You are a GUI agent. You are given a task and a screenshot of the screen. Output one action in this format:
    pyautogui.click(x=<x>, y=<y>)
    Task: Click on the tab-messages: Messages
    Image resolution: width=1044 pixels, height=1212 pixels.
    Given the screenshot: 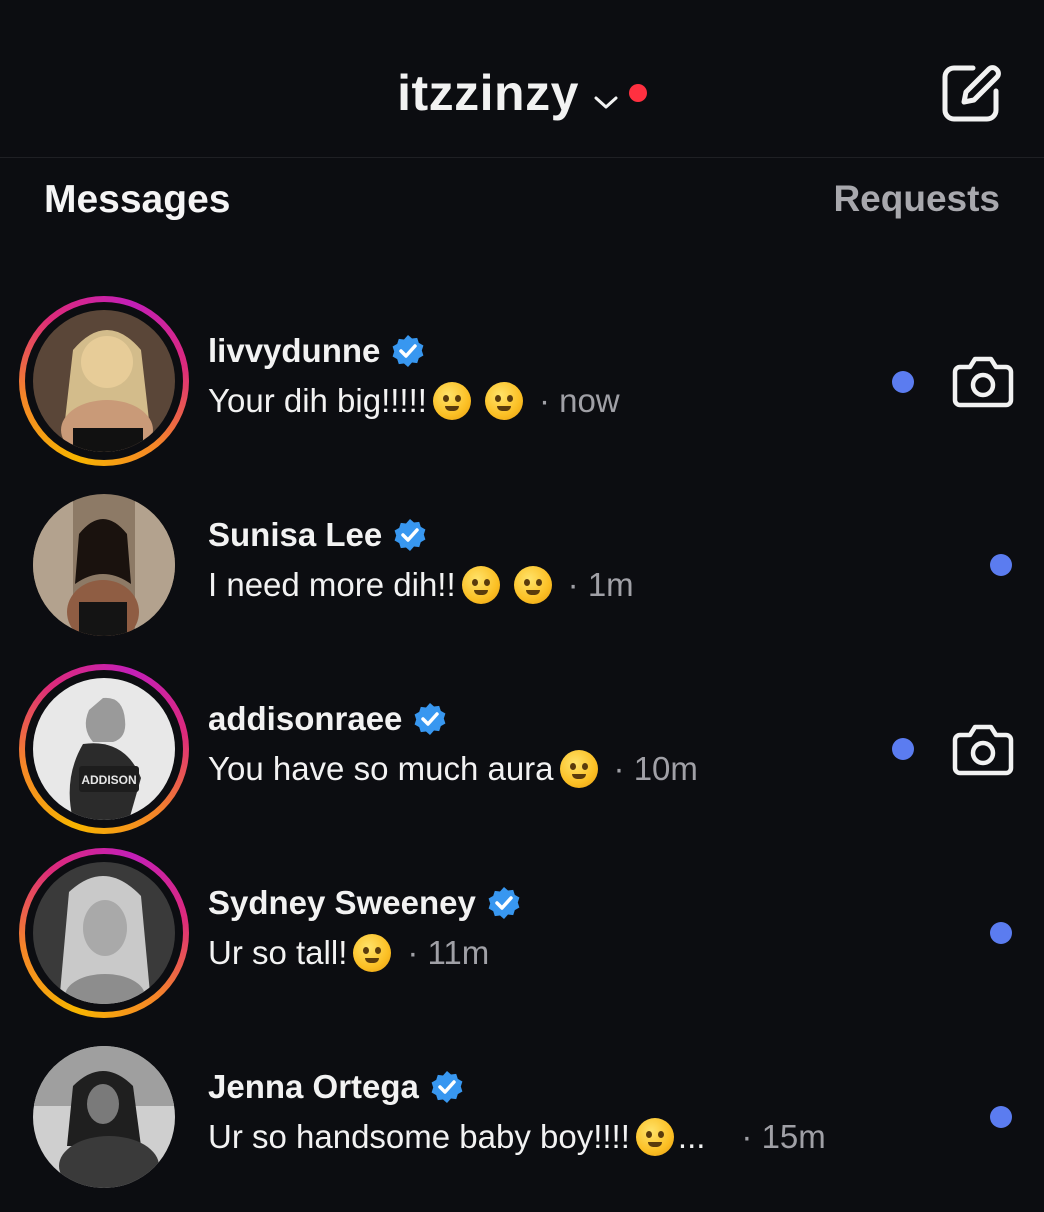 What is the action you would take?
    pyautogui.click(x=137, y=200)
    